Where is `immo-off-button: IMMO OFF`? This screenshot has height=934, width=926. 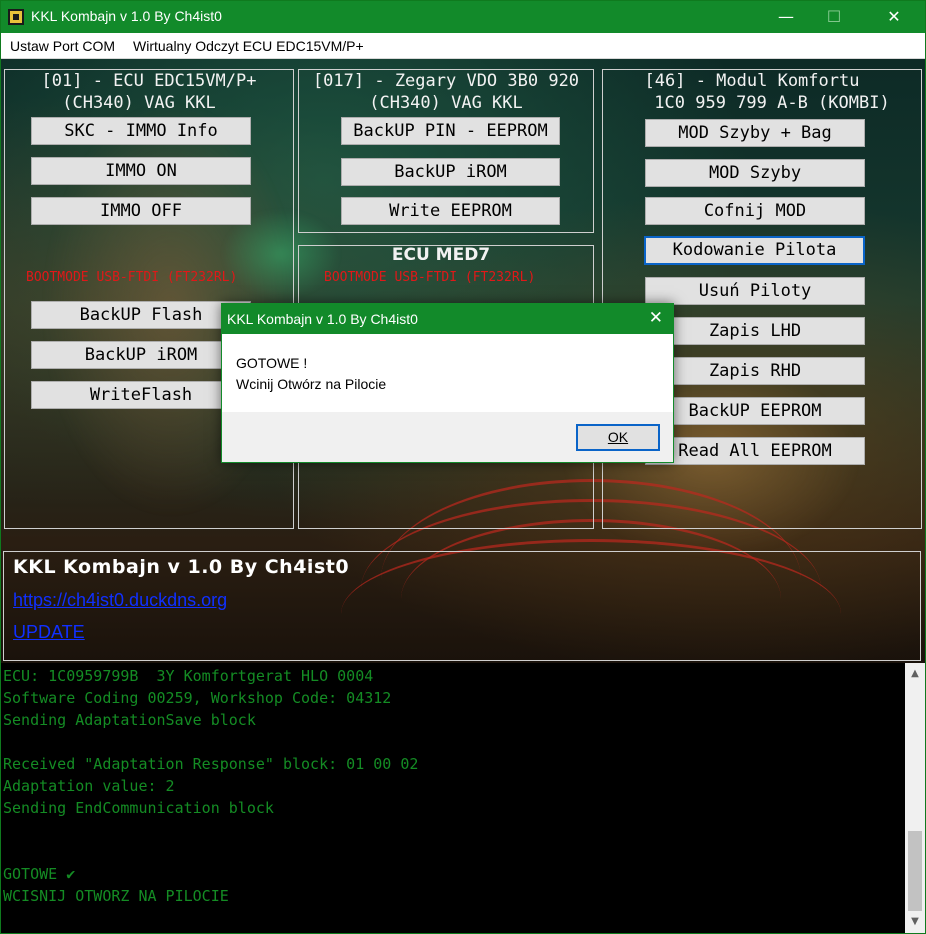 immo-off-button: IMMO OFF is located at coordinates (141, 211).